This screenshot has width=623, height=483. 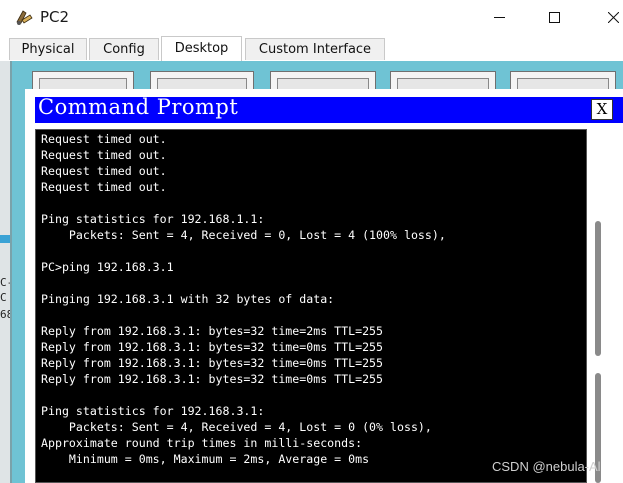 What do you see at coordinates (124, 49) in the screenshot?
I see `tab-config: Config` at bounding box center [124, 49].